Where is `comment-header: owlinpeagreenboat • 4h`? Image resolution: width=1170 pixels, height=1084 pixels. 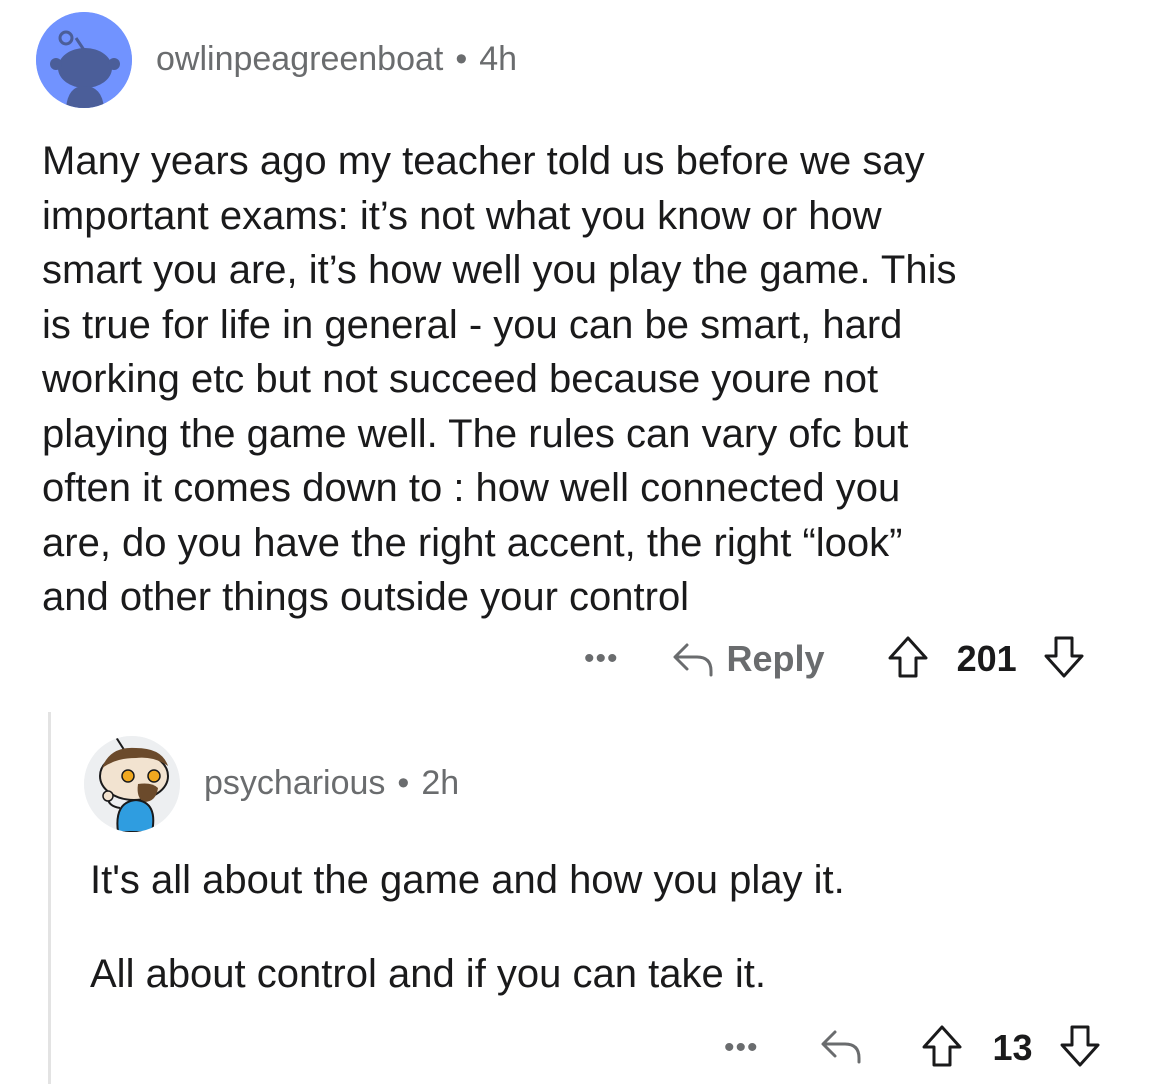
comment-header: owlinpeagreenboat • 4h is located at coordinates (336, 59).